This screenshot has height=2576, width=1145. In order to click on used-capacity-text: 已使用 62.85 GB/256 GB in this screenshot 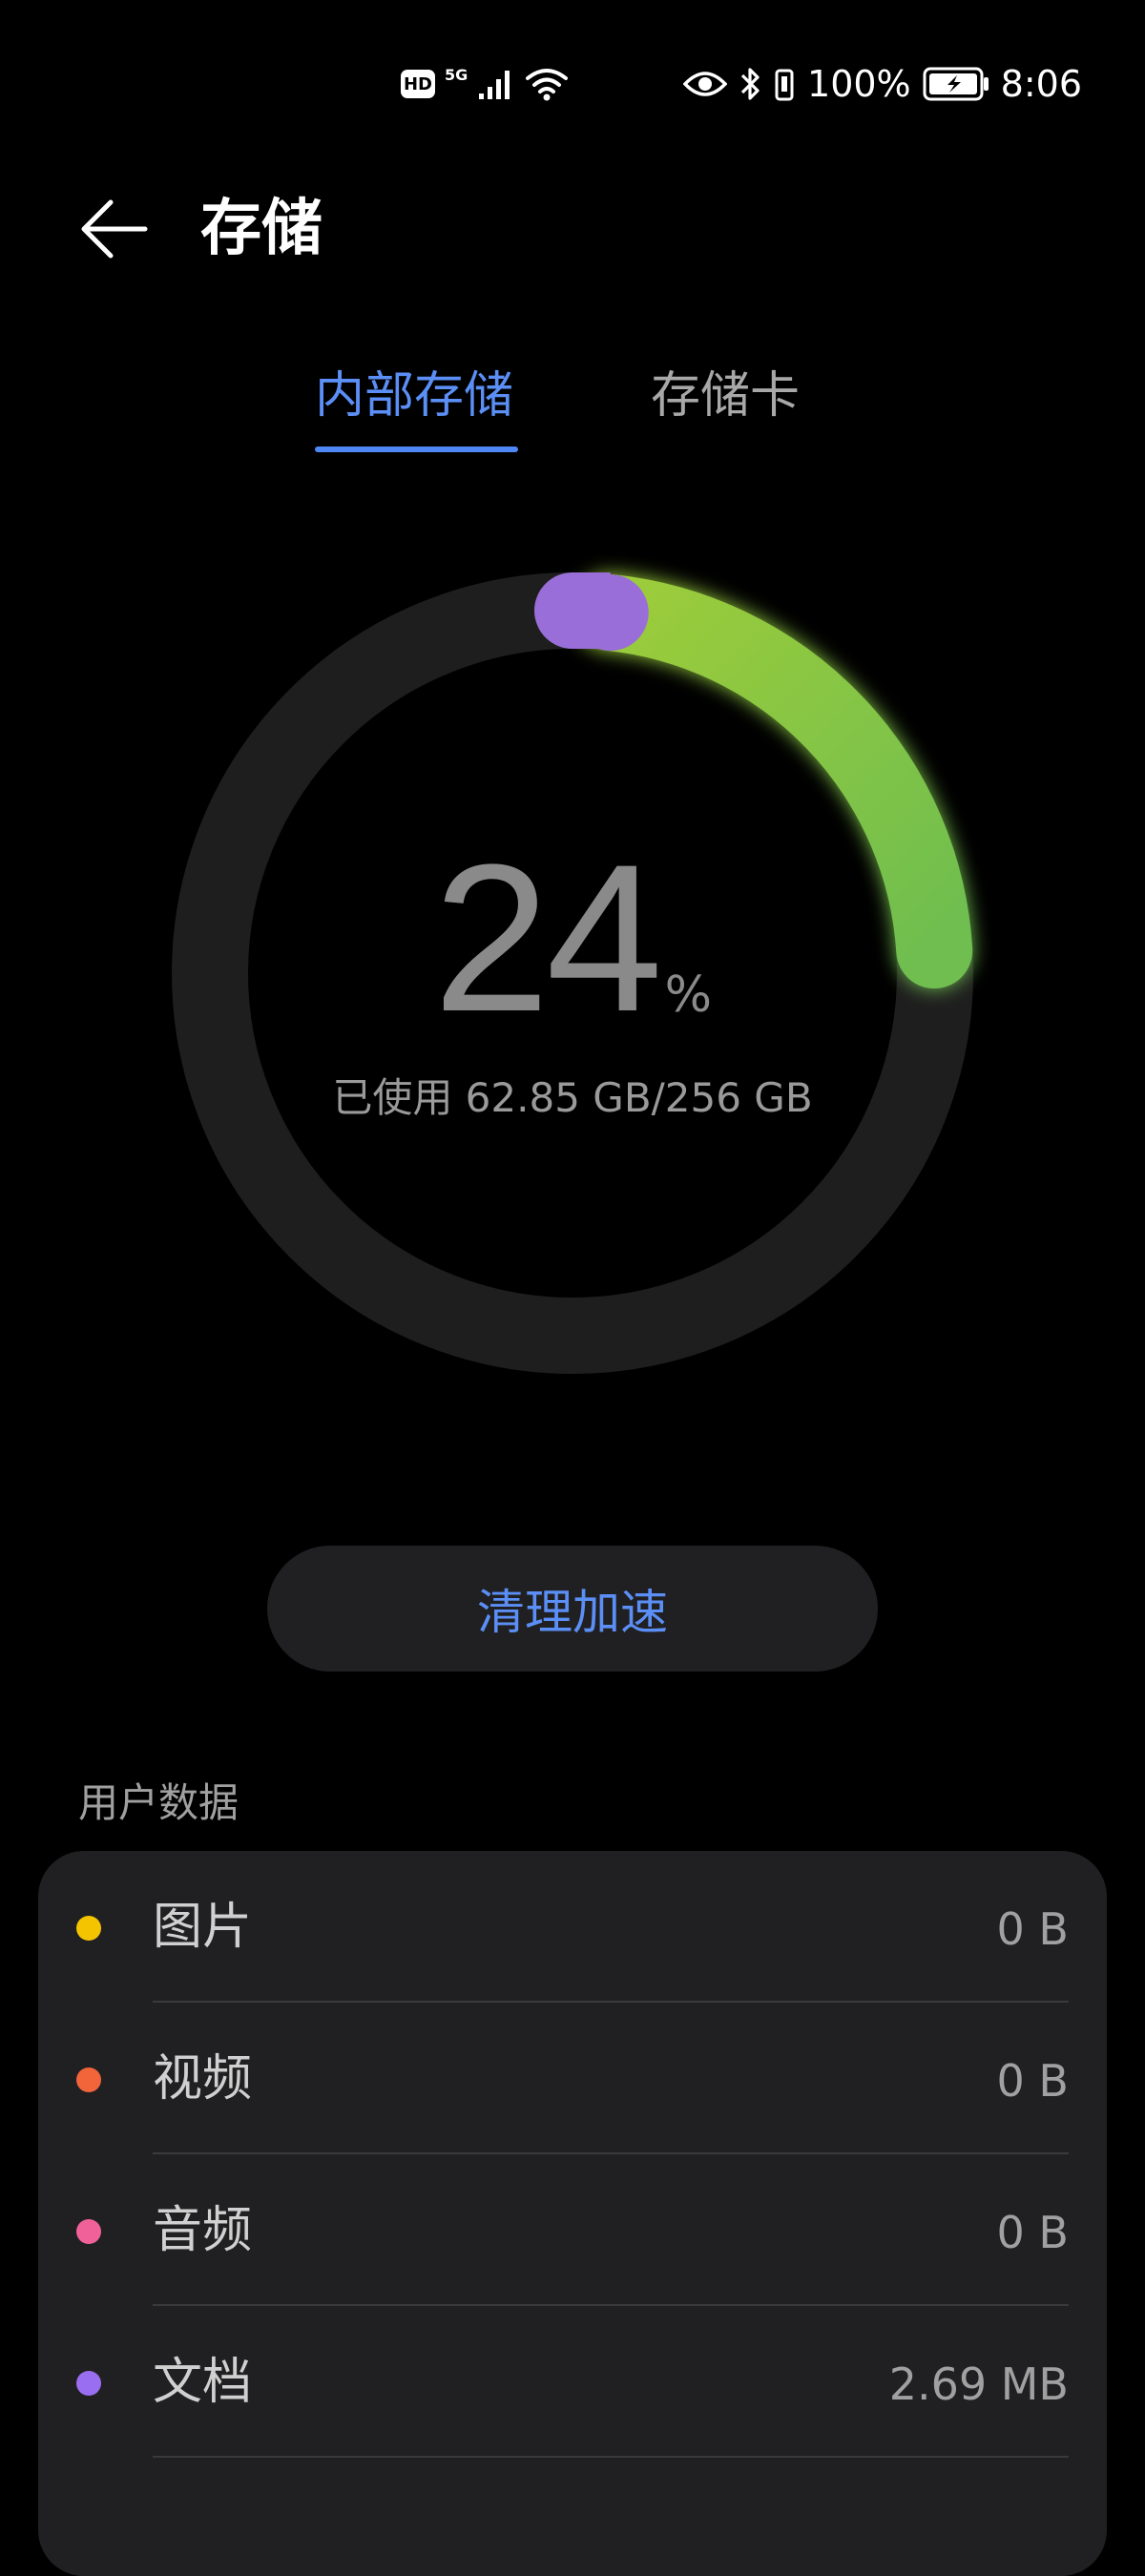, I will do `click(572, 1097)`.